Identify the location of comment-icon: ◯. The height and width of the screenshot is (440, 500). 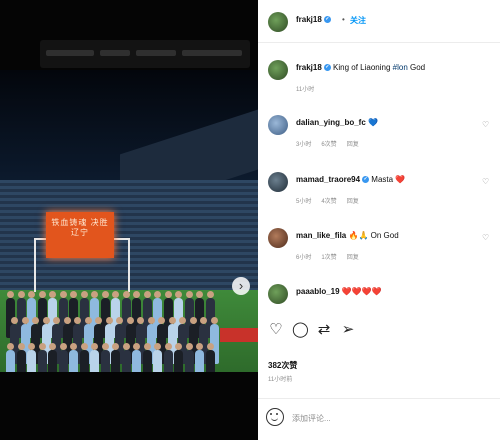
(300, 330).